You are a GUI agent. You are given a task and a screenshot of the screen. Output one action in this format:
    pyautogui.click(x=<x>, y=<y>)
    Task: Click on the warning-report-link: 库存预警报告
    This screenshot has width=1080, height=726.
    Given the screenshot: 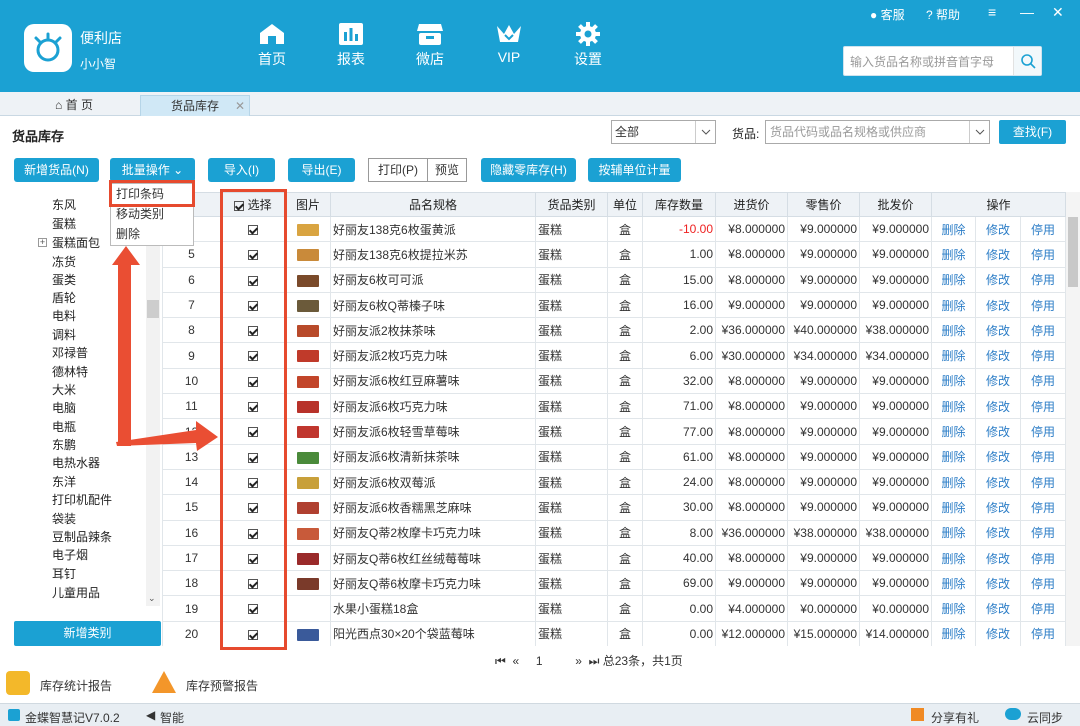 What is the action you would take?
    pyautogui.click(x=222, y=685)
    